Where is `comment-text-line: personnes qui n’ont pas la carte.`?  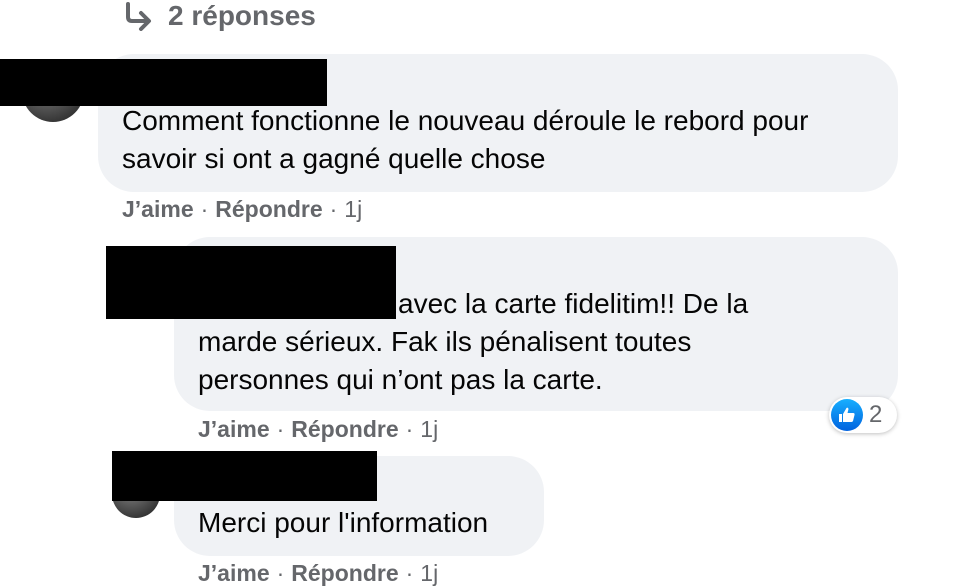
comment-text-line: personnes qui n’ont pas la carte. is located at coordinates (400, 379).